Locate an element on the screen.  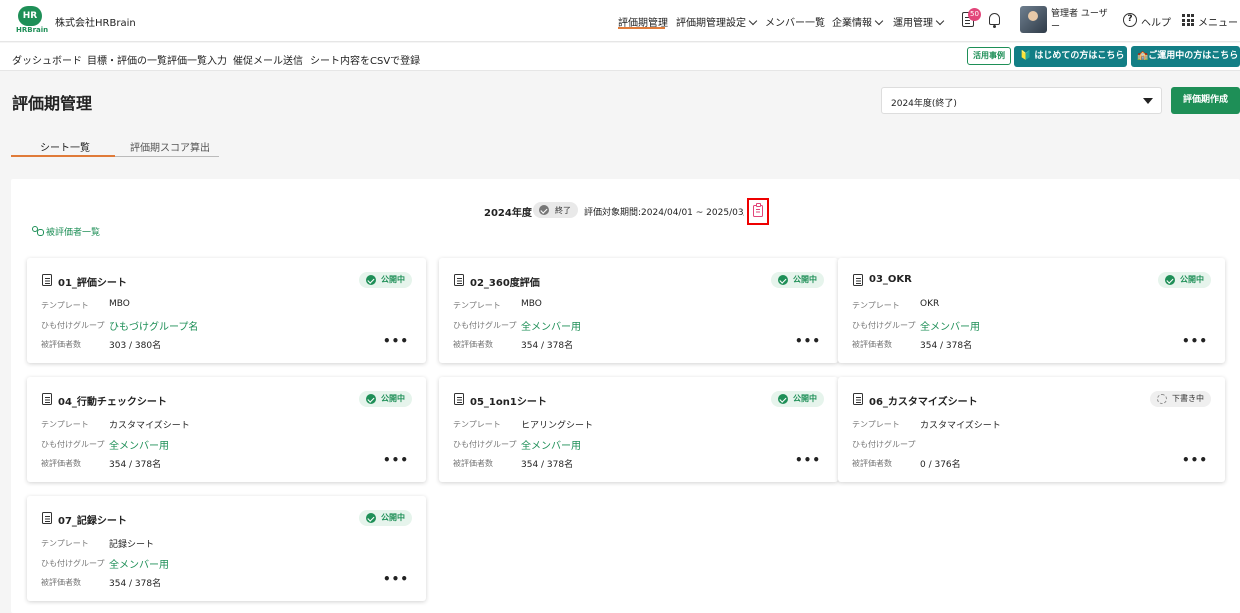
status-badge: 下書き中 is located at coordinates (1180, 399).